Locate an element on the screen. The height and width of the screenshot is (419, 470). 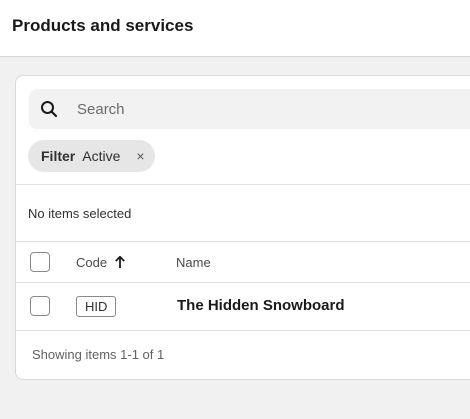
close-icon: × is located at coordinates (140, 156).